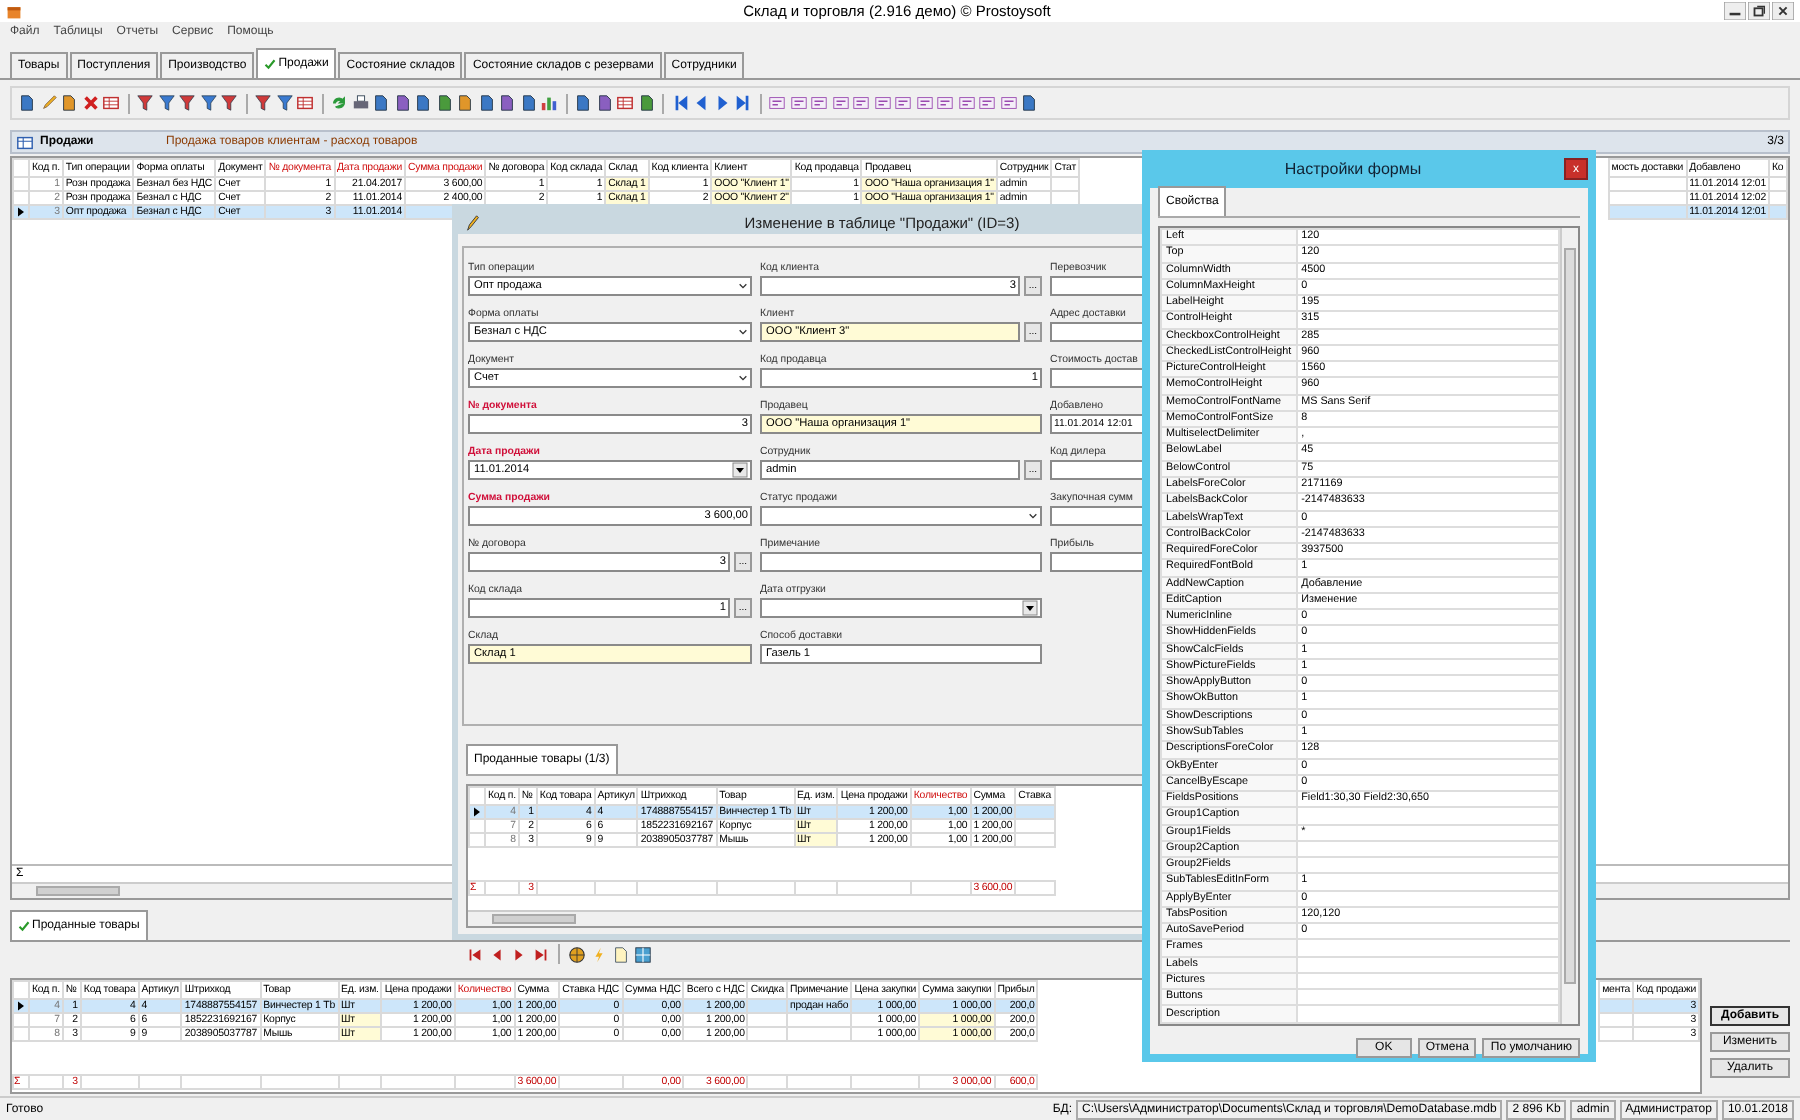 The height and width of the screenshot is (1120, 1800). What do you see at coordinates (1759, 11) in the screenshot?
I see `restore-icon` at bounding box center [1759, 11].